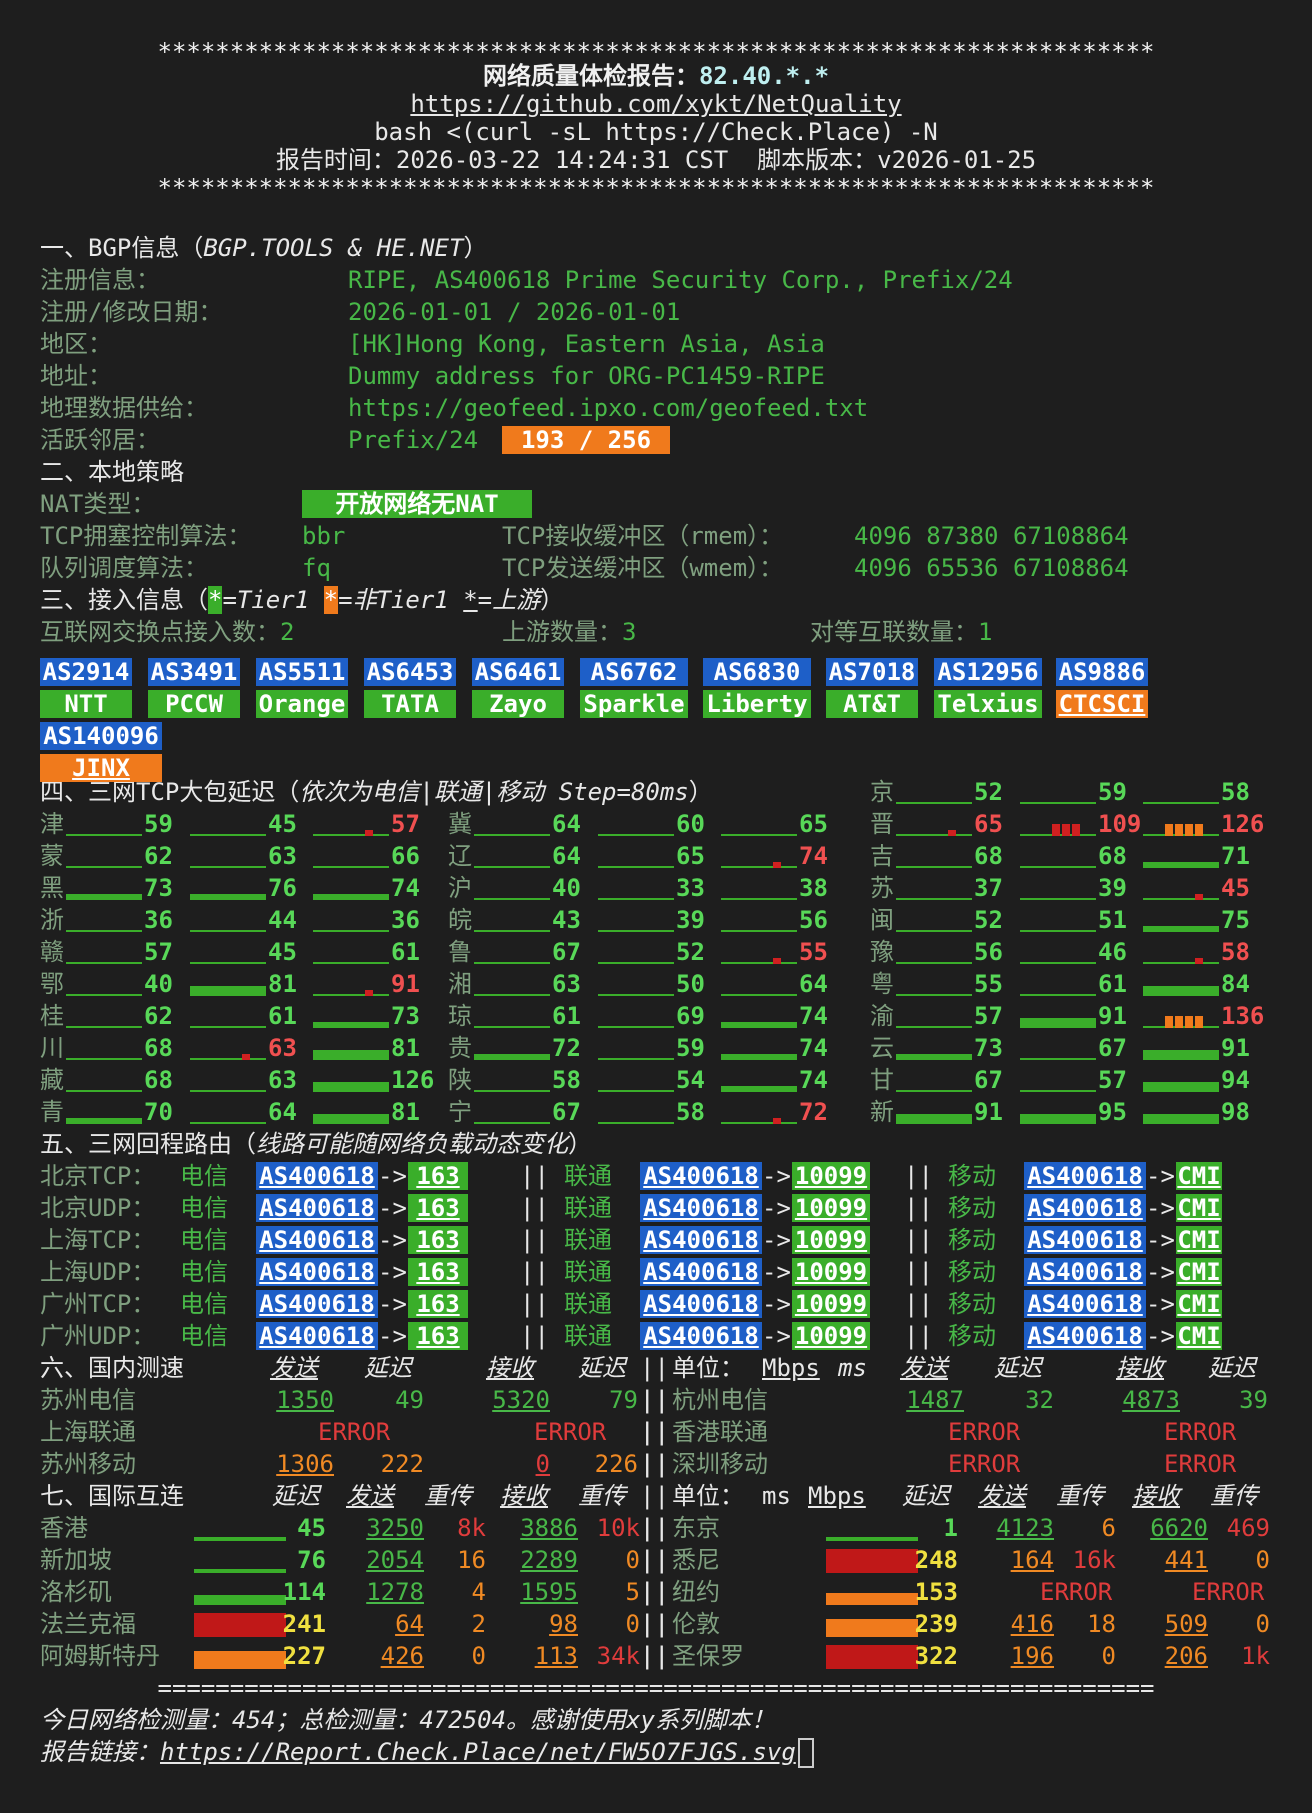  I want to click on intl-send: 426, so click(402, 1656).